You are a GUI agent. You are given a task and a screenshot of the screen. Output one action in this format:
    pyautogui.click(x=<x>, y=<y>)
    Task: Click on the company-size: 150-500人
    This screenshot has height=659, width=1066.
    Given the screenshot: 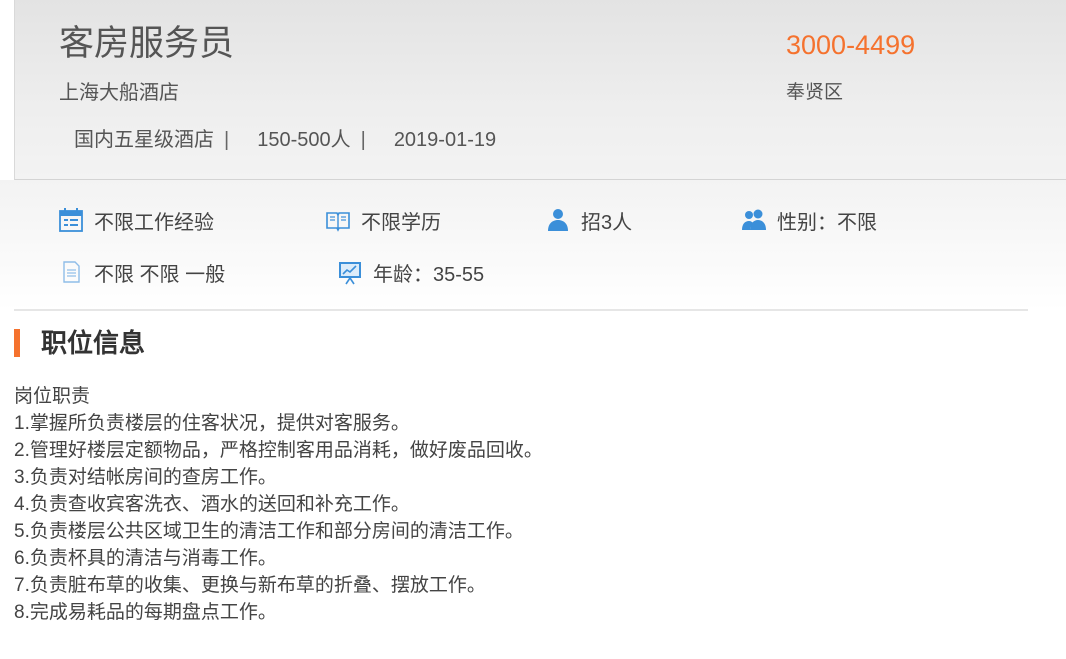 What is the action you would take?
    pyautogui.click(x=304, y=140)
    